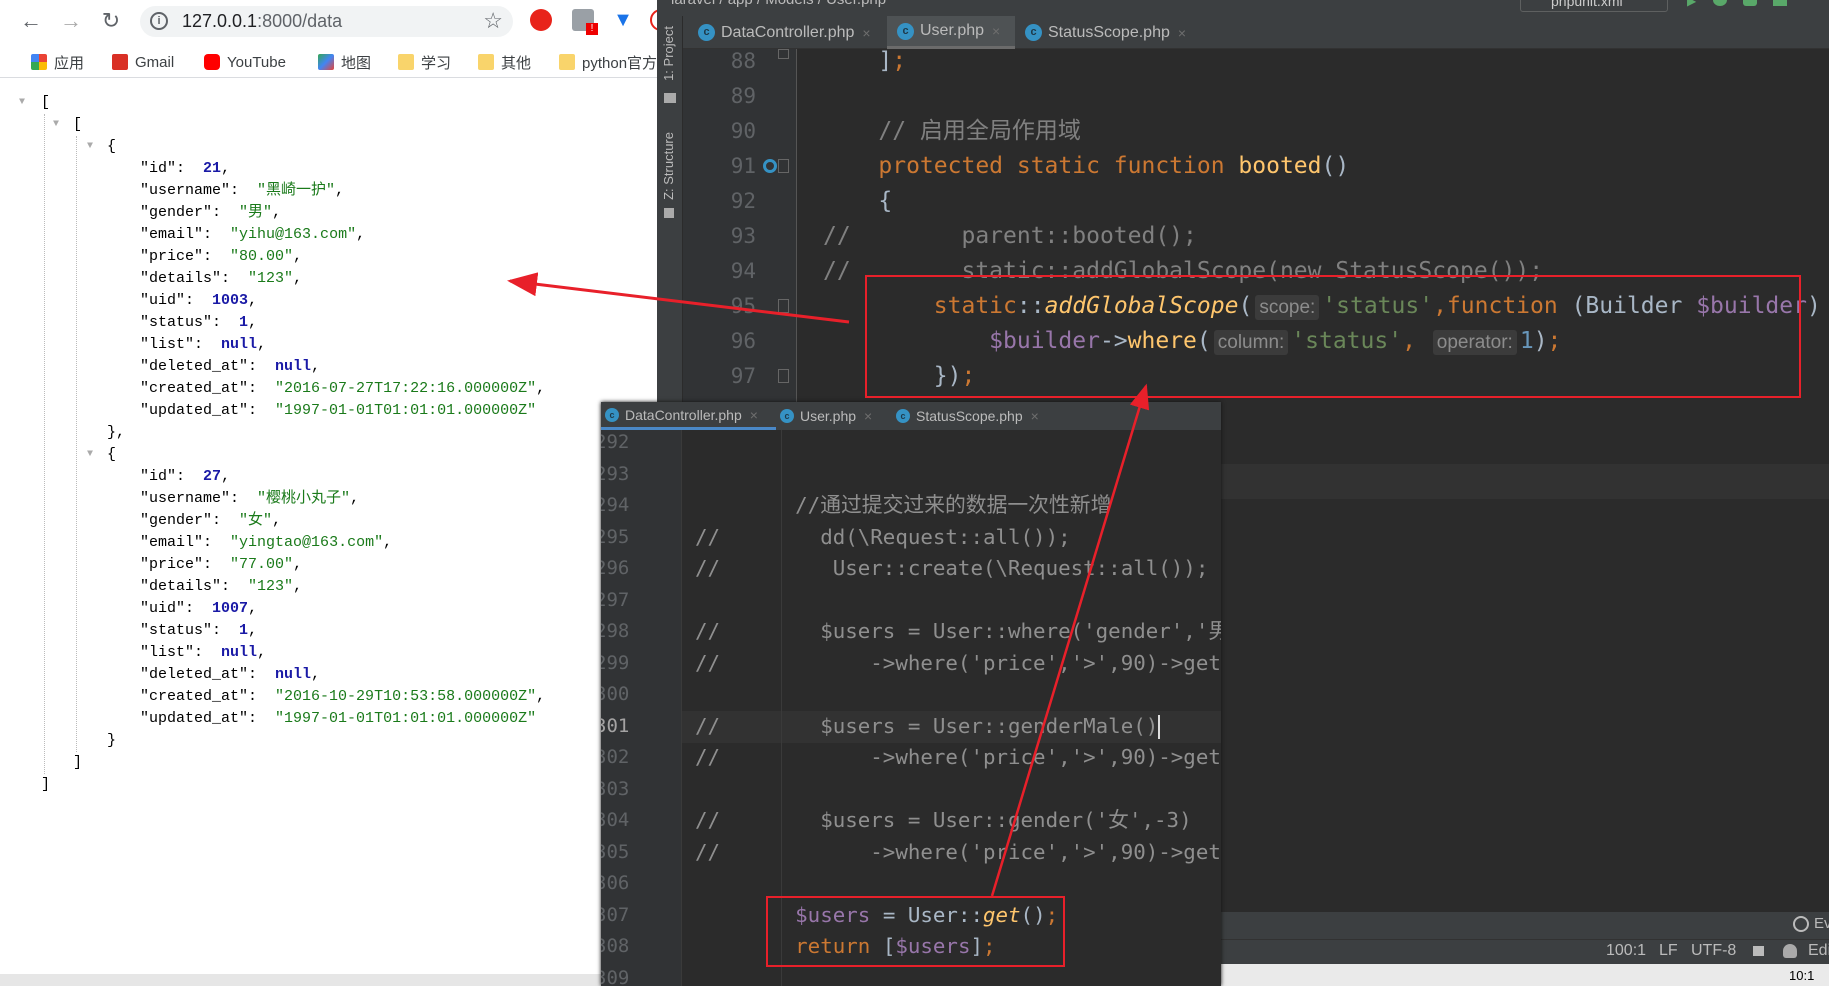 This screenshot has height=986, width=1829. I want to click on code-token: (Builder, so click(1634, 305).